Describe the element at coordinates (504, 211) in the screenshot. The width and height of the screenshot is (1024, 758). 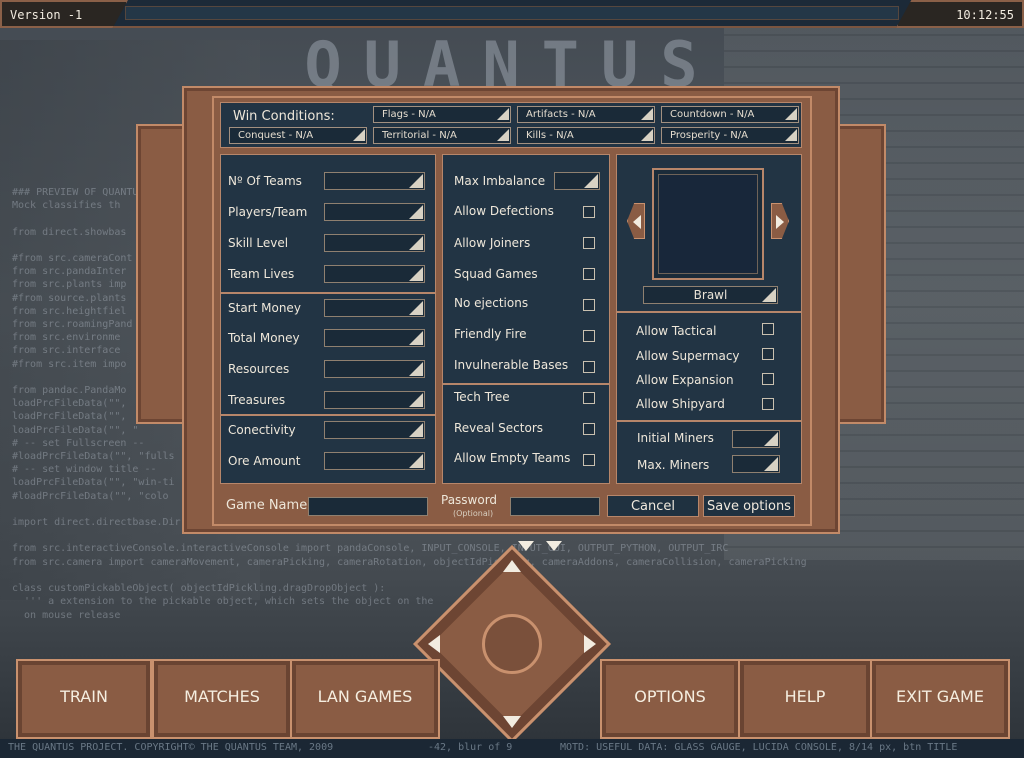
I see `allow-defections-label: Allow Defections` at that location.